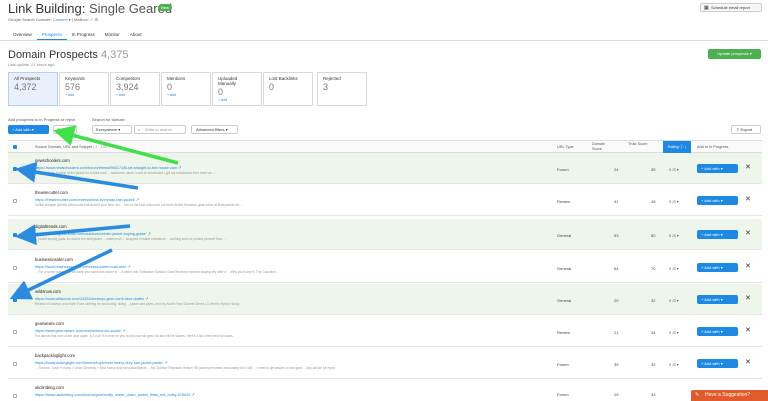 This screenshot has width=768, height=401. I want to click on col-trust-score: Trust Score, so click(638, 144).